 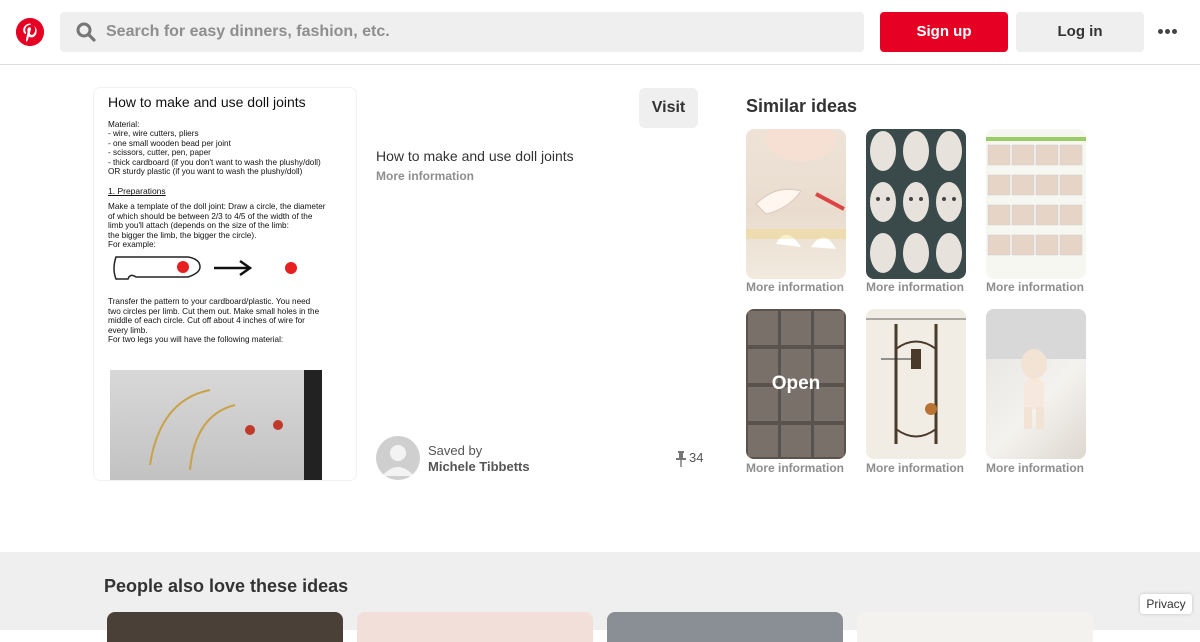 I want to click on privacy-link: Privacy, so click(x=1166, y=604).